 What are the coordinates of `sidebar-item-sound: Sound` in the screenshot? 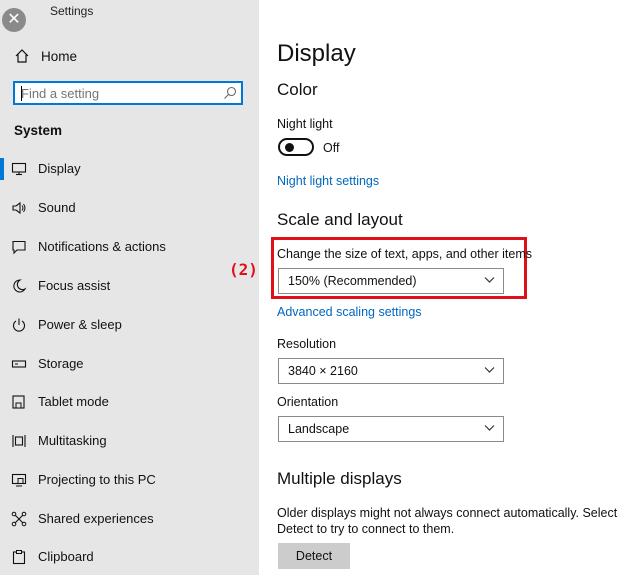 It's located at (129, 208).